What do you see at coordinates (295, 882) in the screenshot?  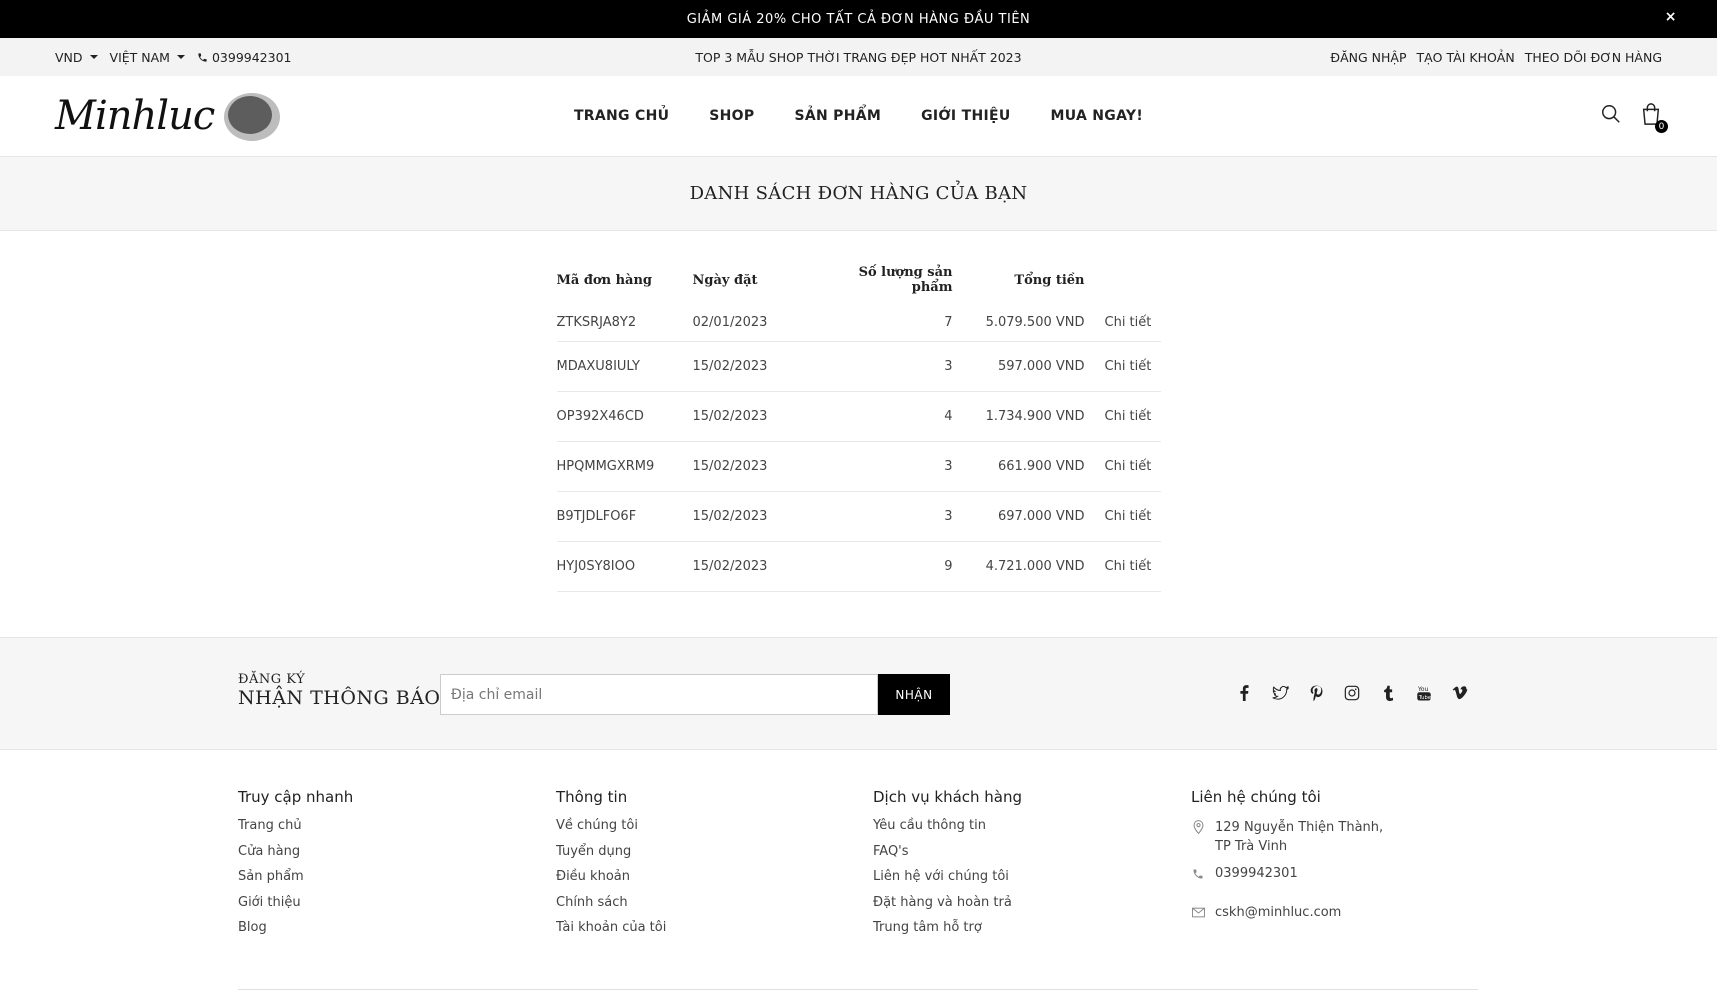 I see `footer-link-products: Sản phẩm` at bounding box center [295, 882].